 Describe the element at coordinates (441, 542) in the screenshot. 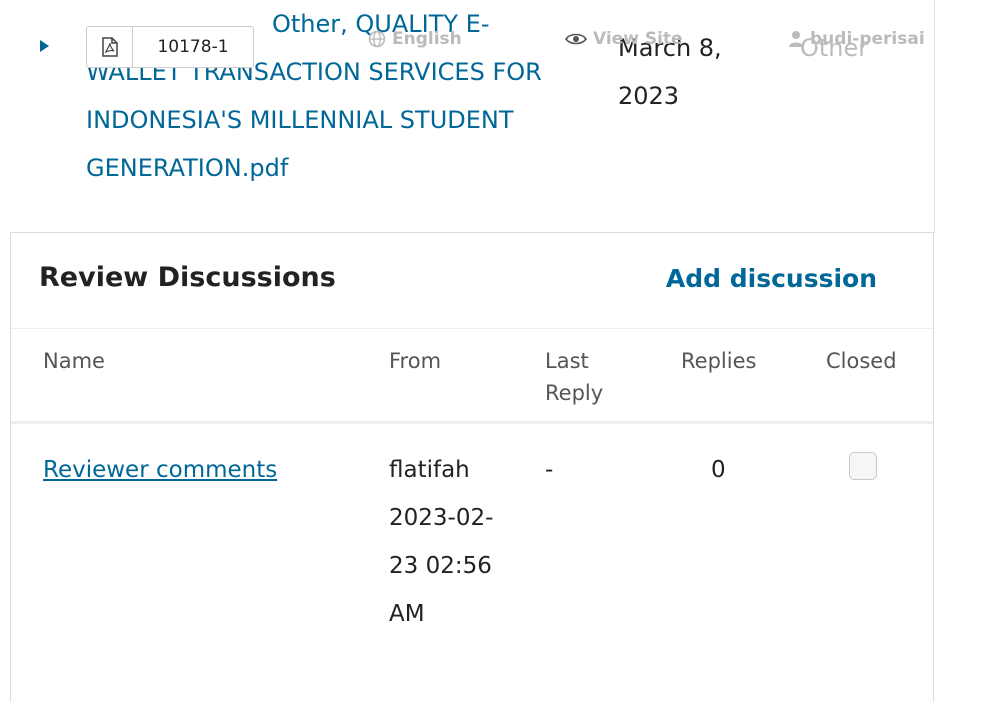

I see `discussion-from: flatifah 2023-02-23 02:56 AM` at that location.